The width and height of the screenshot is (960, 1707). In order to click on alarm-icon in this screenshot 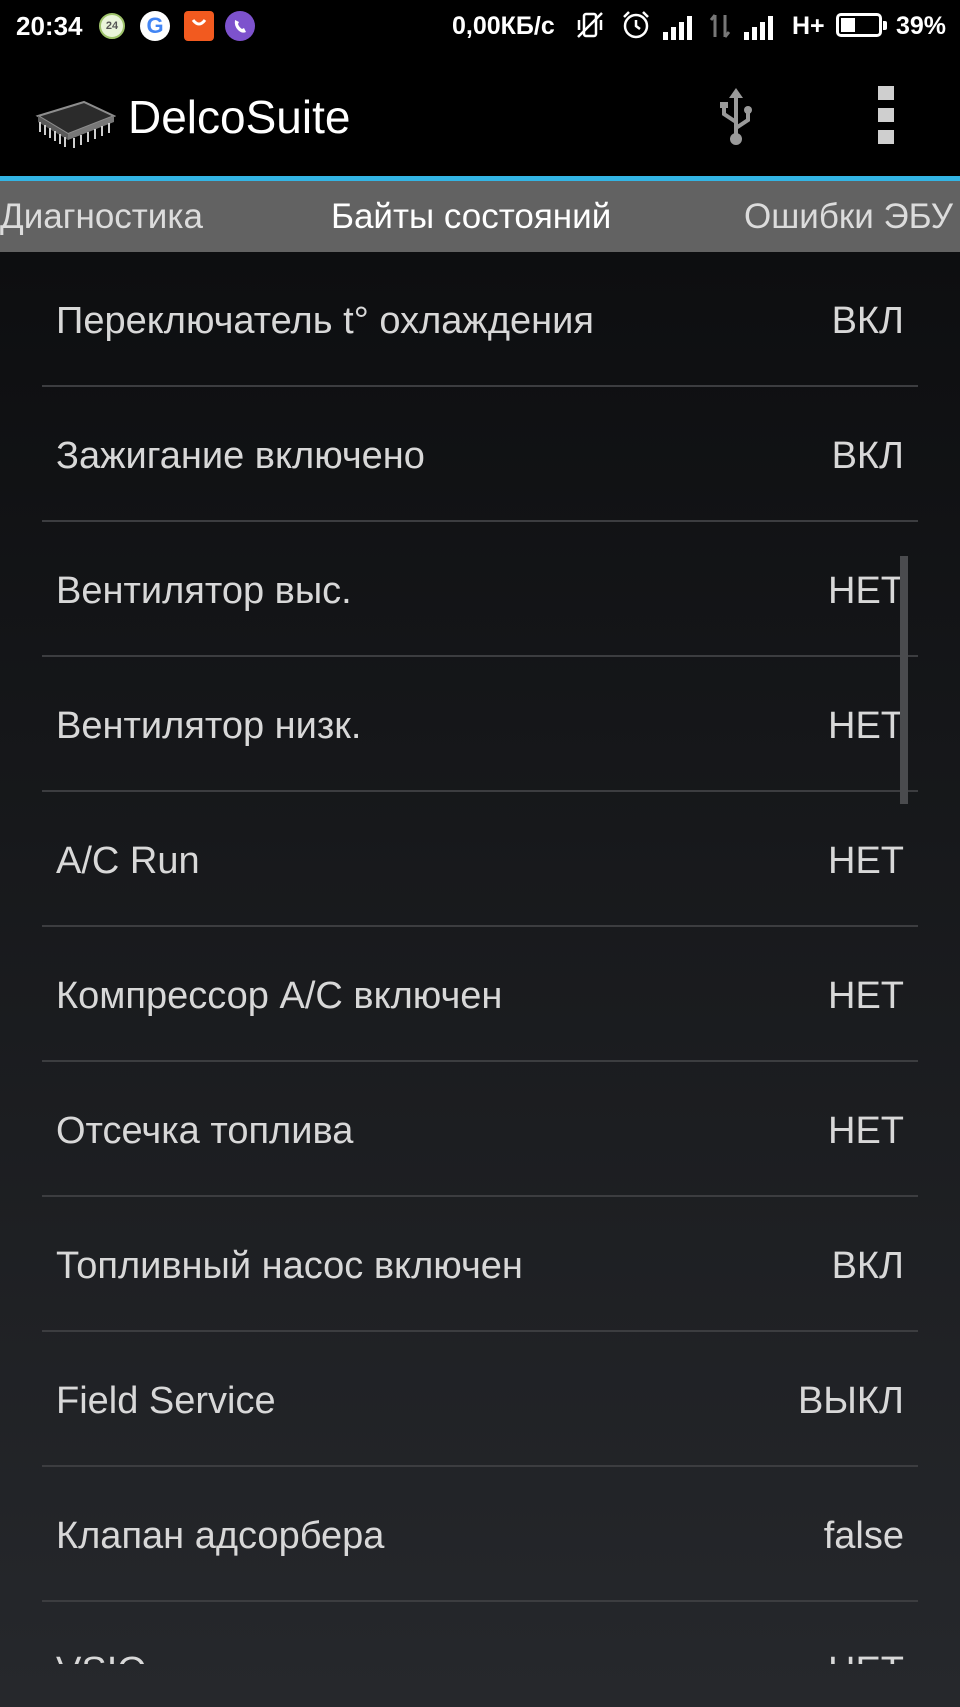, I will do `click(636, 28)`.